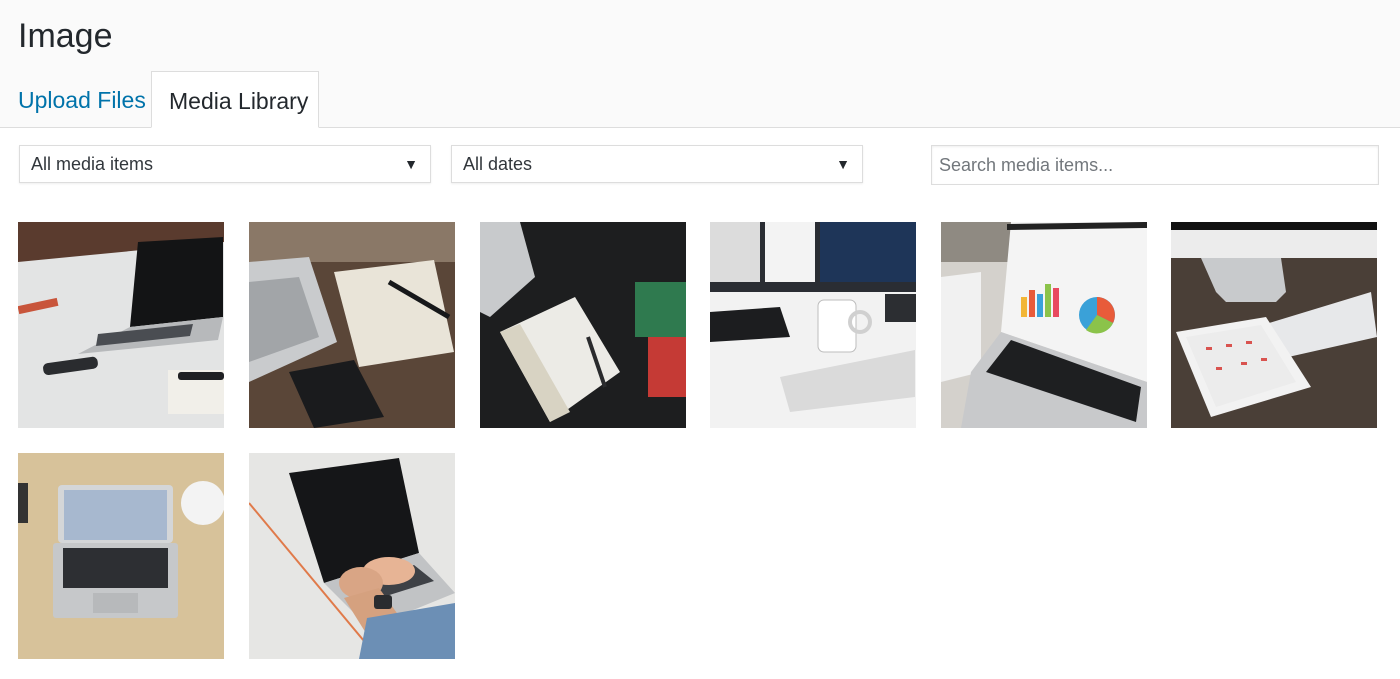 The height and width of the screenshot is (679, 1400). I want to click on date-filter: All dates ▼, so click(657, 164).